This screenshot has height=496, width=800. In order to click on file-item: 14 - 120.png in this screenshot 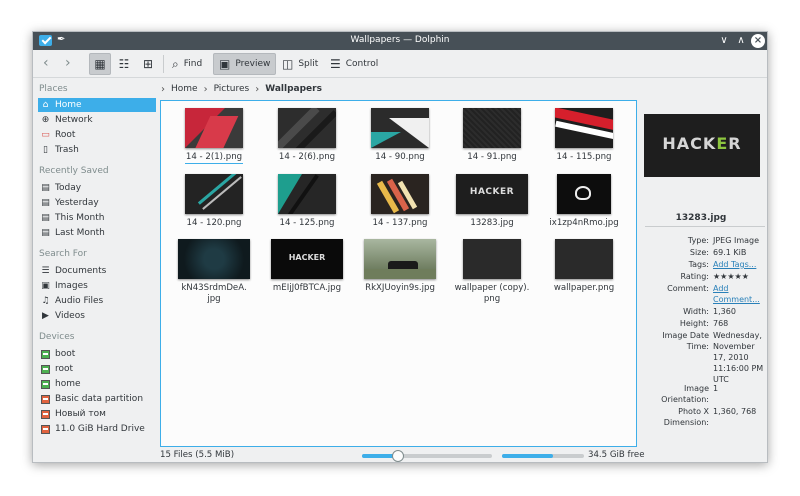, I will do `click(214, 201)`.